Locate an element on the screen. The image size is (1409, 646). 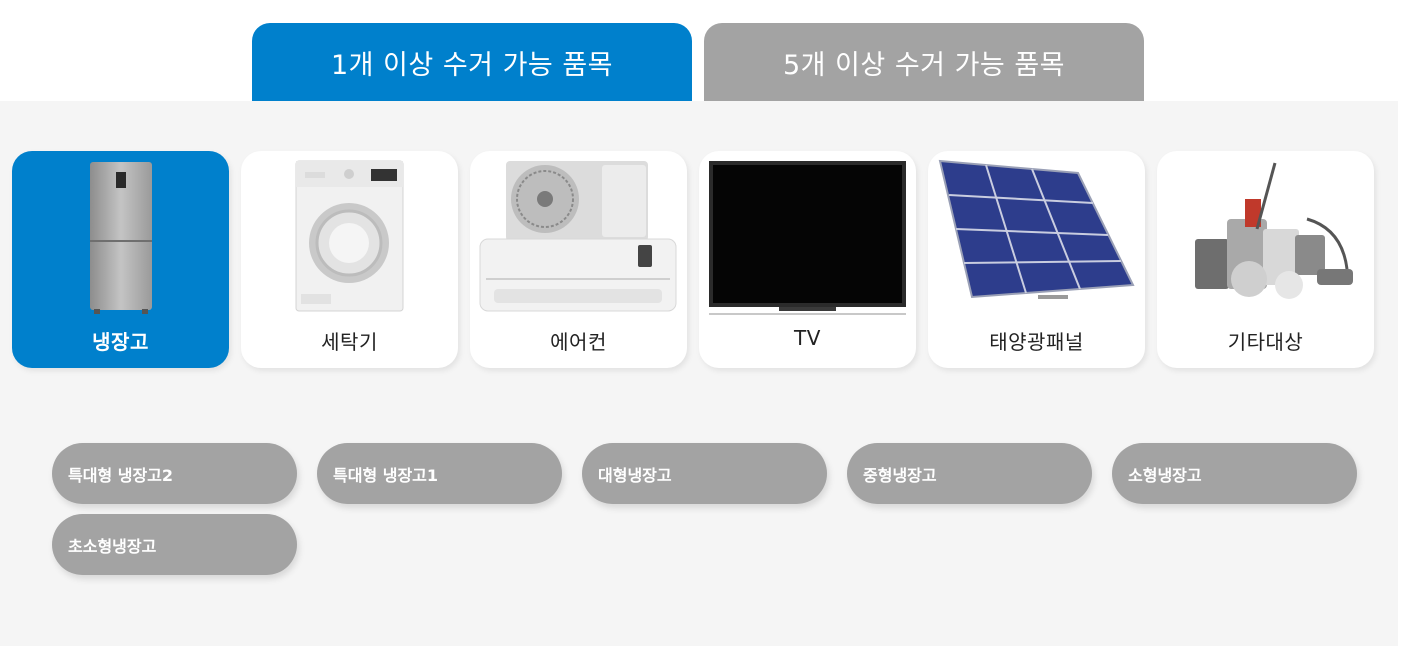
category-card-misc: 기타대상 is located at coordinates (1265, 259).